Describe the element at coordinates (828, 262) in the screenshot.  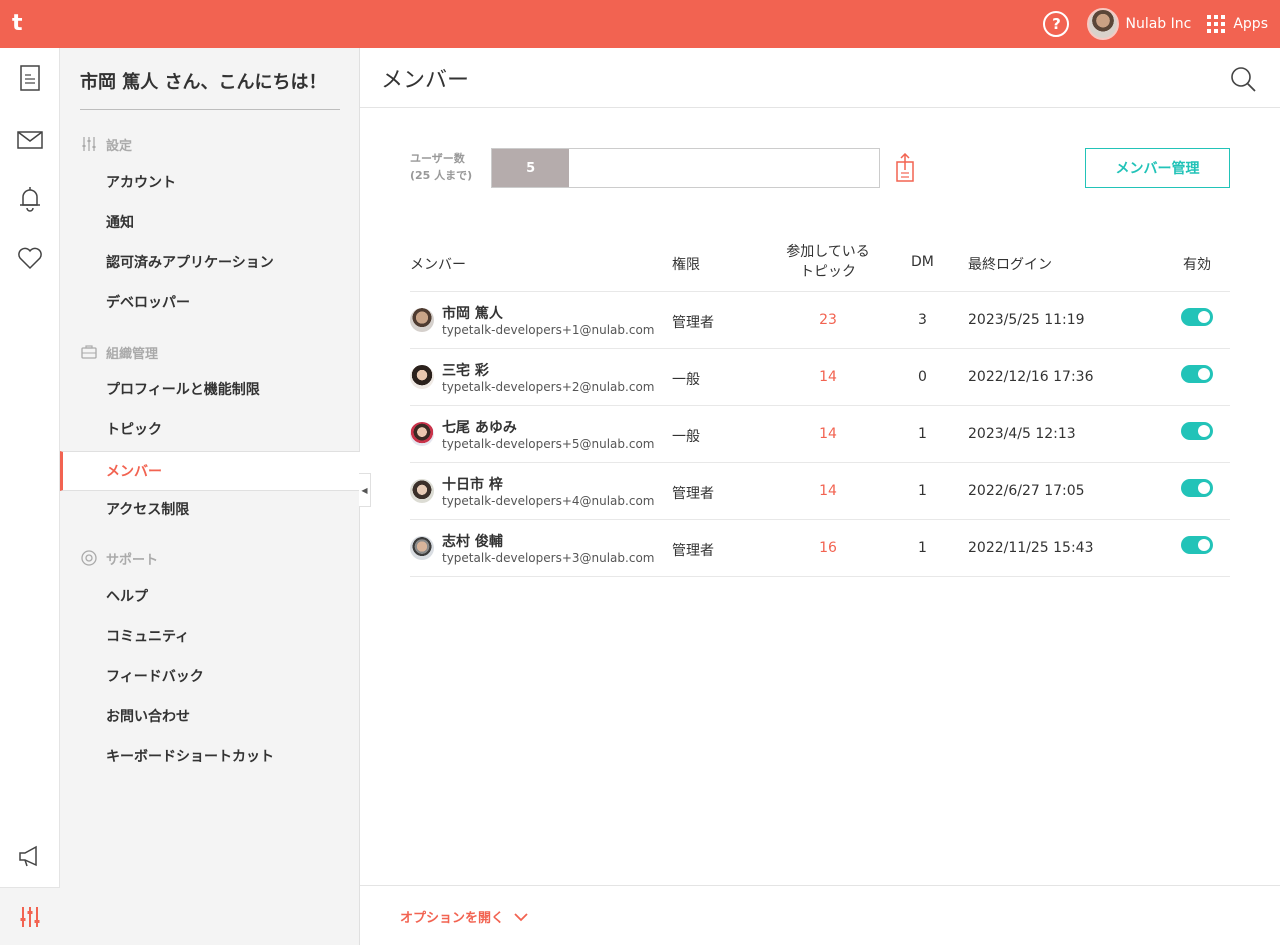
I see `column-header-topics: 参加している トピック` at that location.